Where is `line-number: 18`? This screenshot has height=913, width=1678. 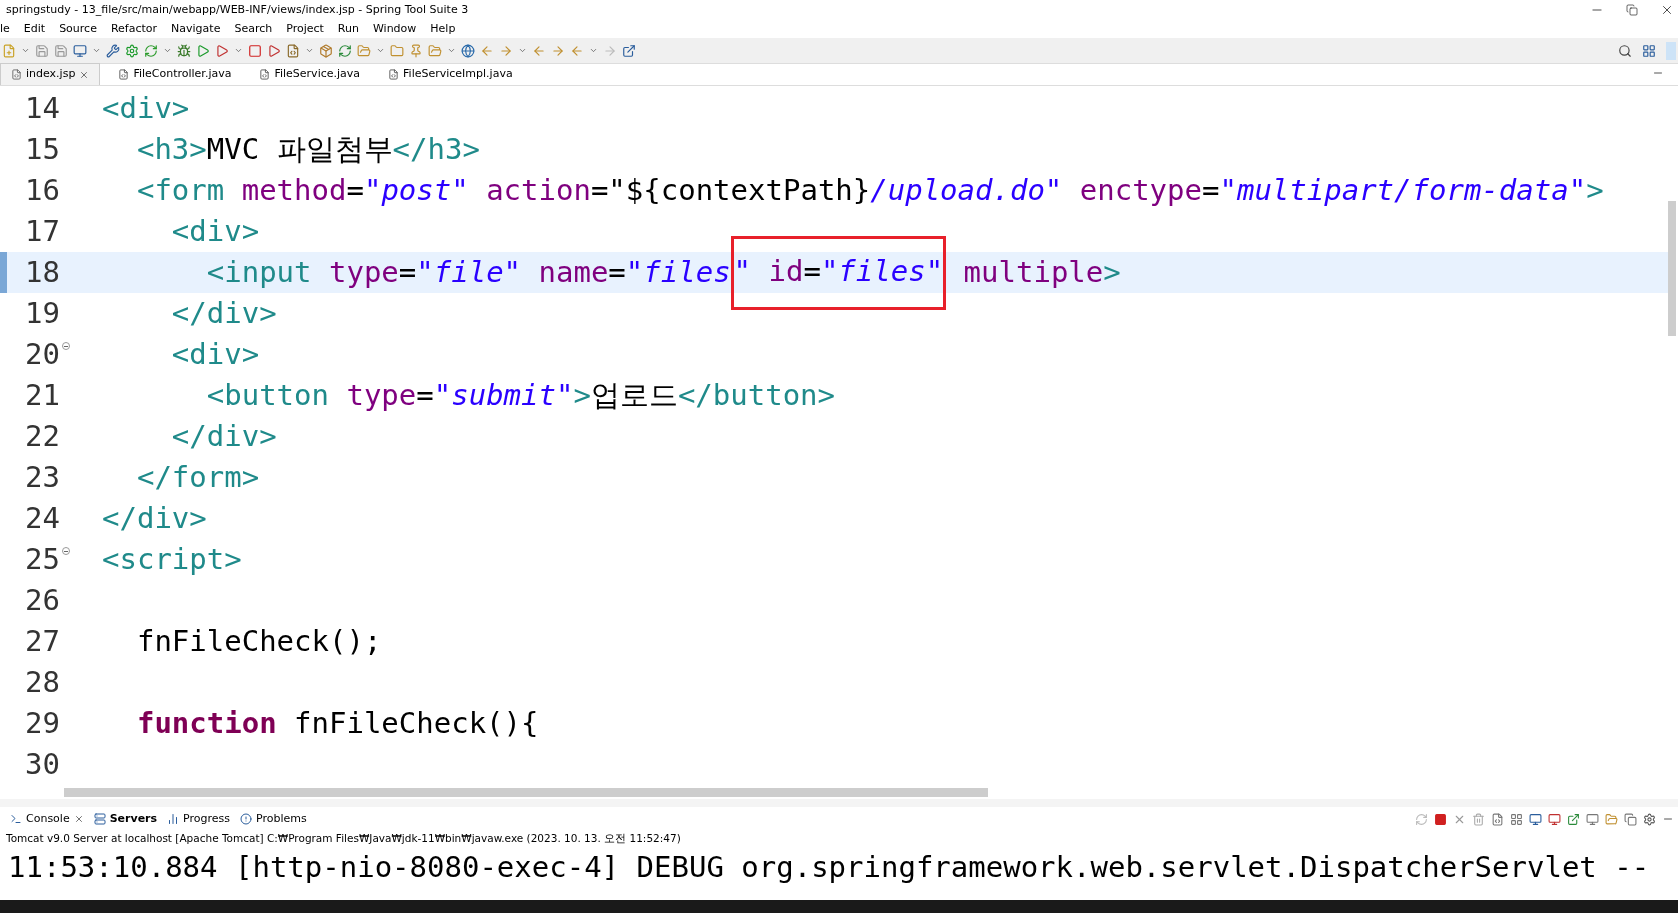 line-number: 18 is located at coordinates (42, 272).